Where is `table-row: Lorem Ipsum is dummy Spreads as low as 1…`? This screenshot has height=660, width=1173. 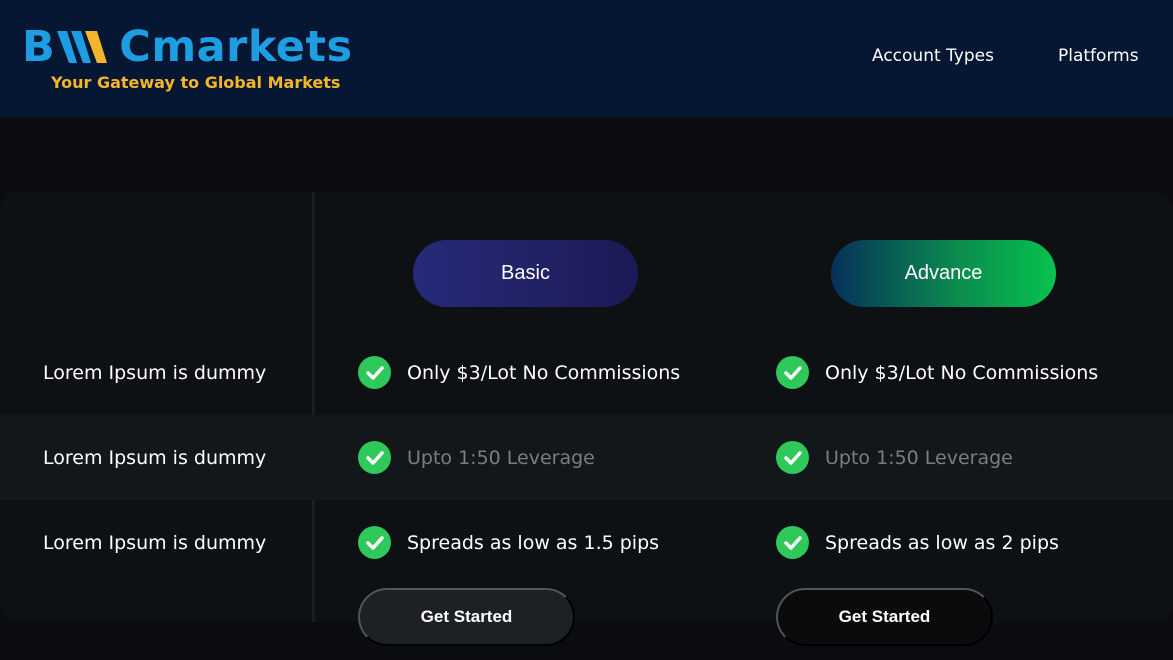 table-row: Lorem Ipsum is dummy Spreads as low as 1… is located at coordinates (586, 542).